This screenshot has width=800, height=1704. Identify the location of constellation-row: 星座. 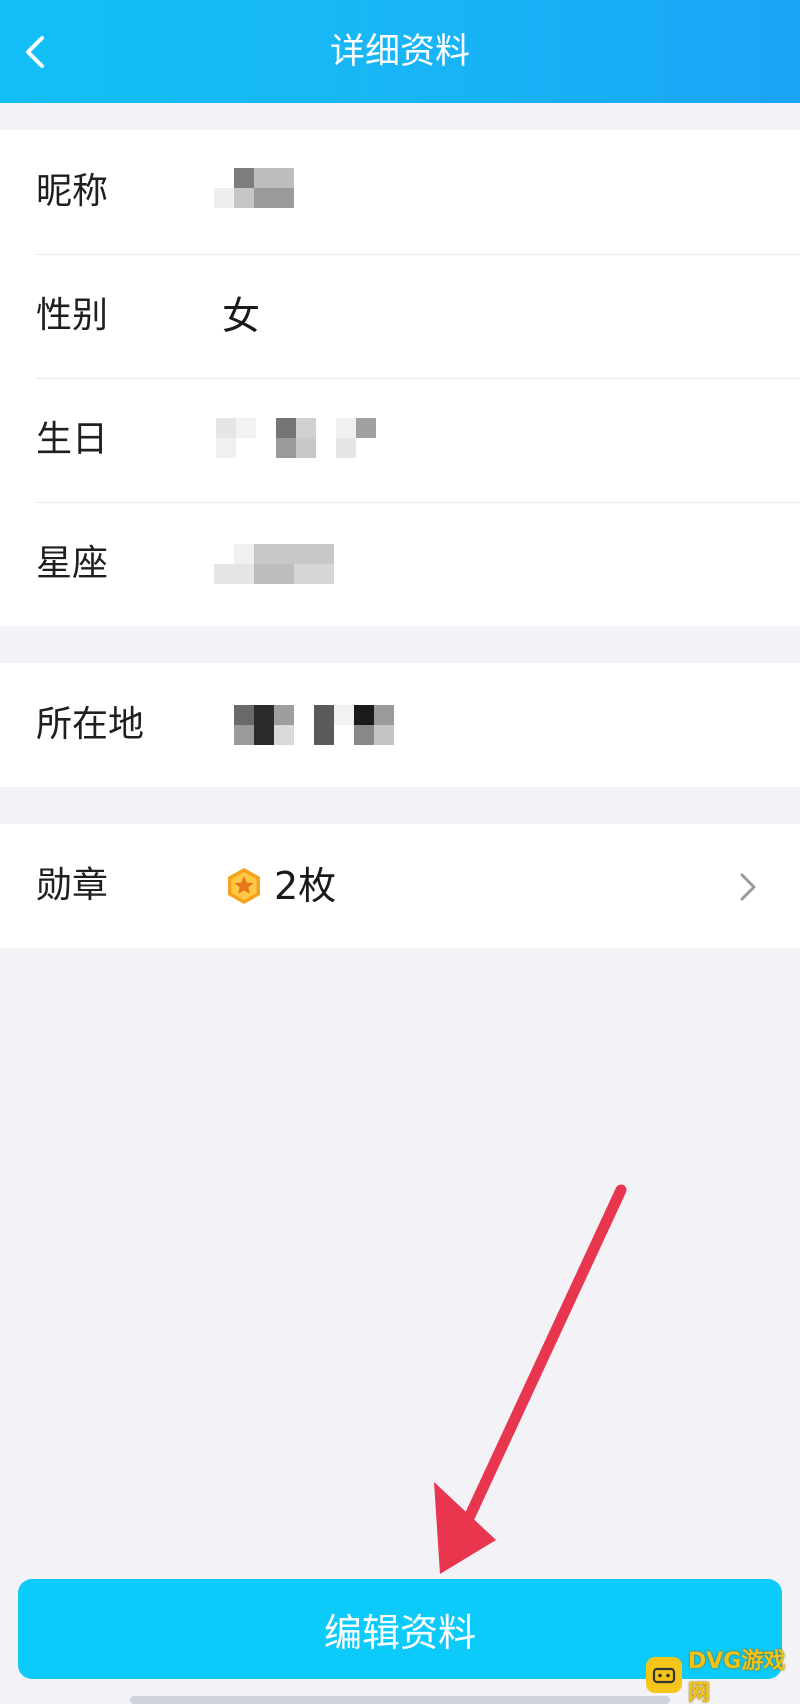
(400, 564).